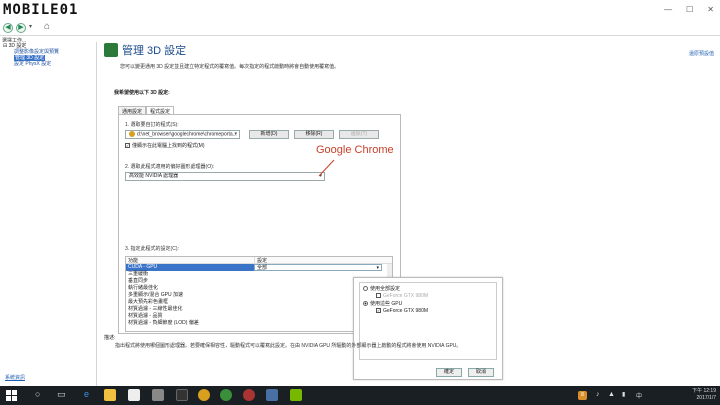 The height and width of the screenshot is (405, 720). What do you see at coordinates (15, 377) in the screenshot?
I see `system-info-link: 系統資訊` at bounding box center [15, 377].